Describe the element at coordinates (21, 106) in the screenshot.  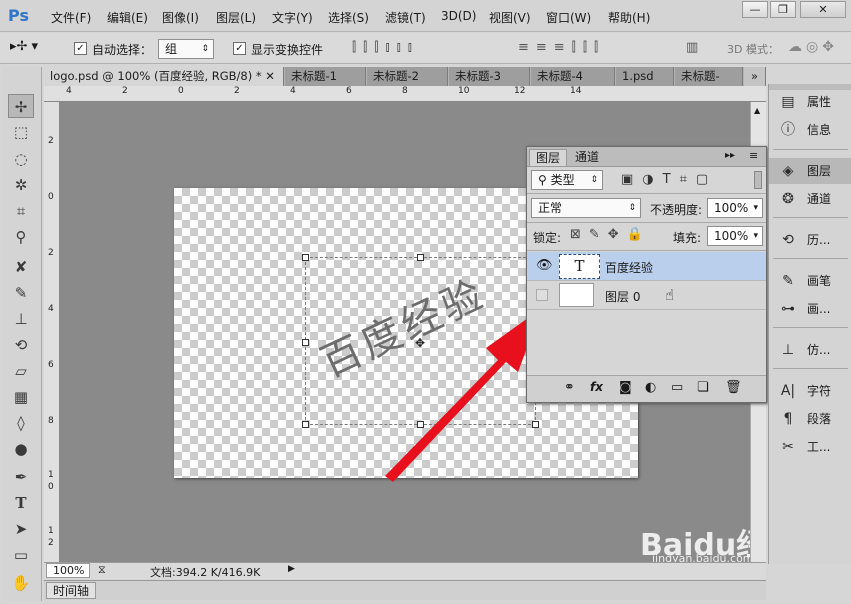
I see `move-tool-icon: ✢` at that location.